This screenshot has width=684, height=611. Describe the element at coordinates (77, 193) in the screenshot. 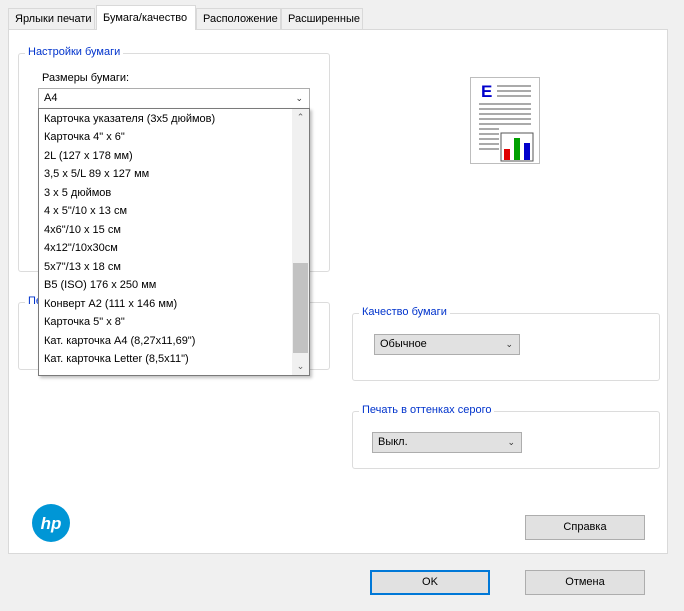

I see `list-item: 3 x 5 дюймов` at that location.